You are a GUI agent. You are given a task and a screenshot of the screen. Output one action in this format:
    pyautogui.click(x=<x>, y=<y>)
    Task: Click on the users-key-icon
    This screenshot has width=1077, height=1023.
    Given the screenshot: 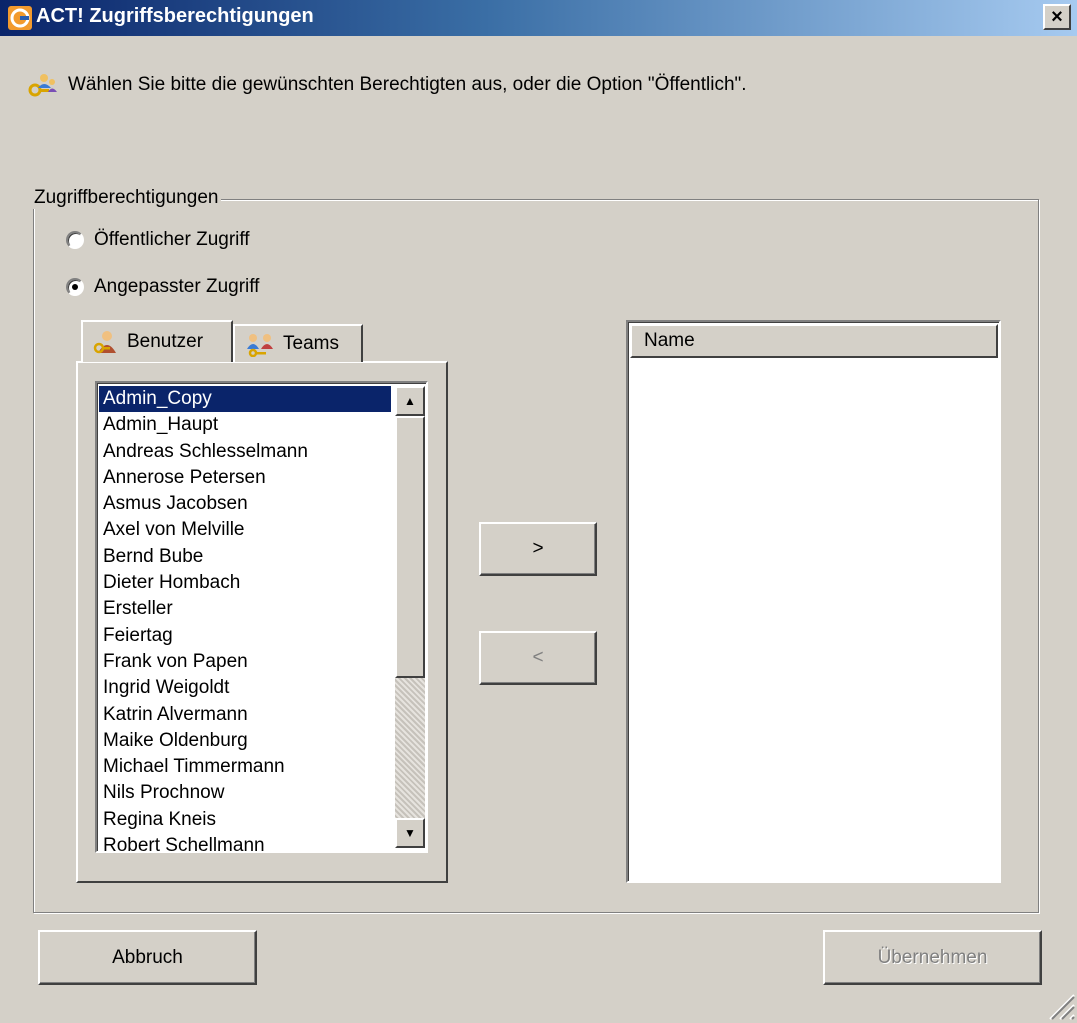 What is the action you would take?
    pyautogui.click(x=42, y=85)
    